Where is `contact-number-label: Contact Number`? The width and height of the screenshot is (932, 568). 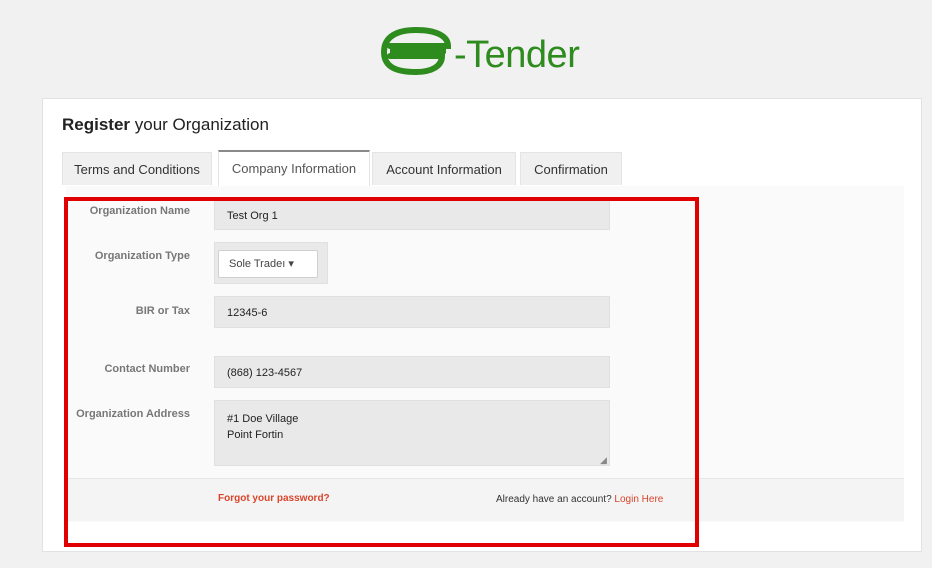
contact-number-label: Contact Number is located at coordinates (147, 369).